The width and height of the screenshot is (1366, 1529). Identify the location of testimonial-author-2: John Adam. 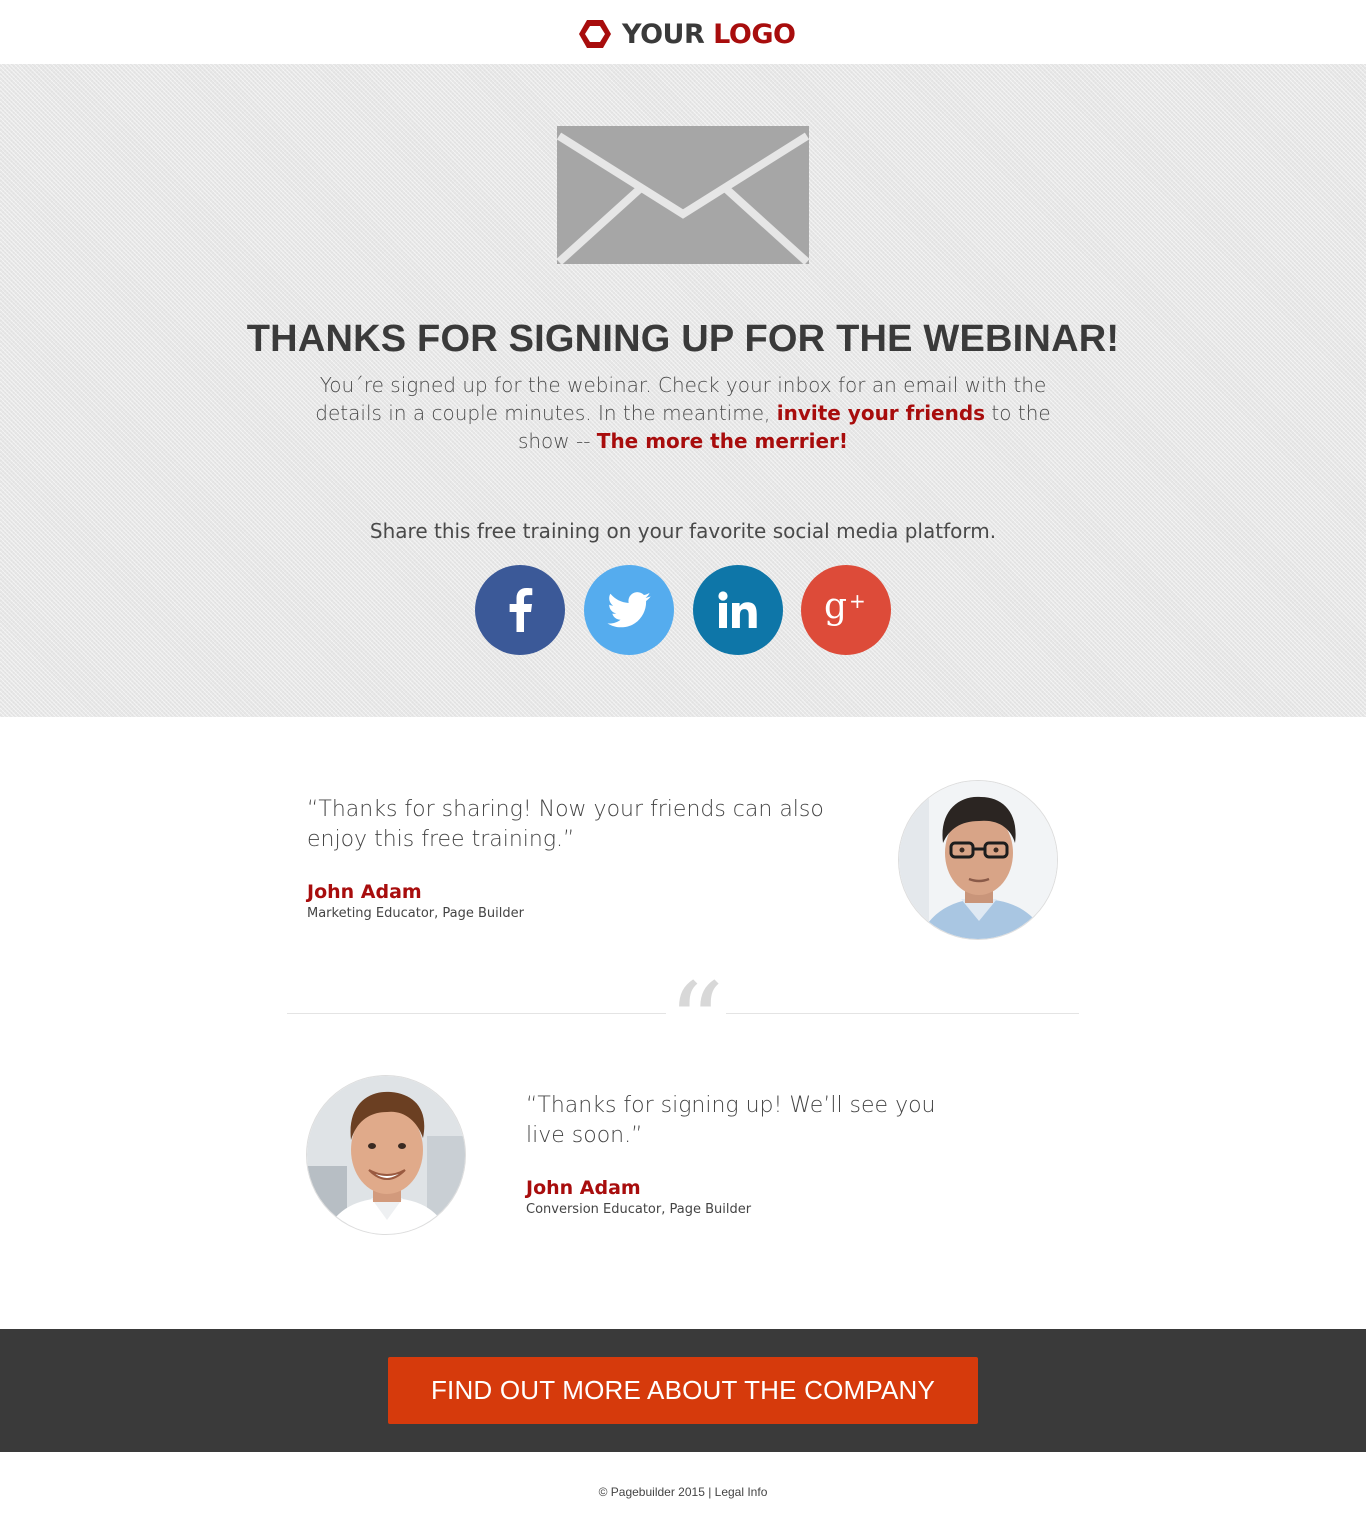
(583, 1188).